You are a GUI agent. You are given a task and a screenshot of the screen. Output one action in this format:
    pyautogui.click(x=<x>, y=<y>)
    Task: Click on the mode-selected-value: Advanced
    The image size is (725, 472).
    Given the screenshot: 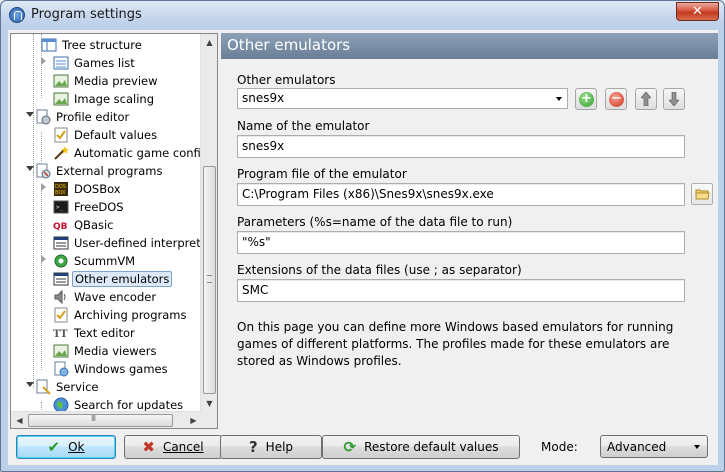 What is the action you would take?
    pyautogui.click(x=637, y=447)
    